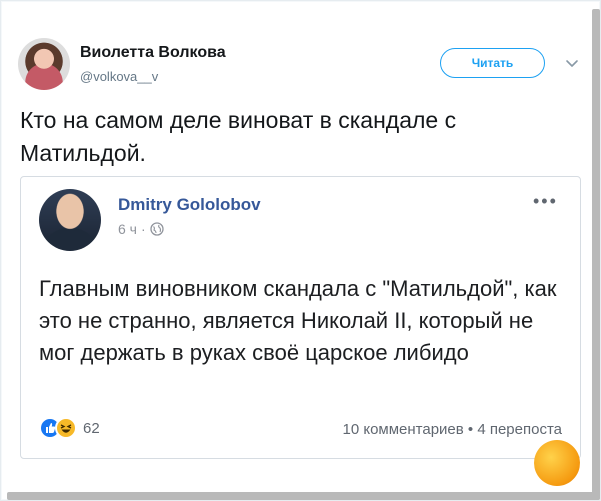 The image size is (601, 501). I want to click on post-stats: 10 комментариев • 4 перепоста, so click(452, 429).